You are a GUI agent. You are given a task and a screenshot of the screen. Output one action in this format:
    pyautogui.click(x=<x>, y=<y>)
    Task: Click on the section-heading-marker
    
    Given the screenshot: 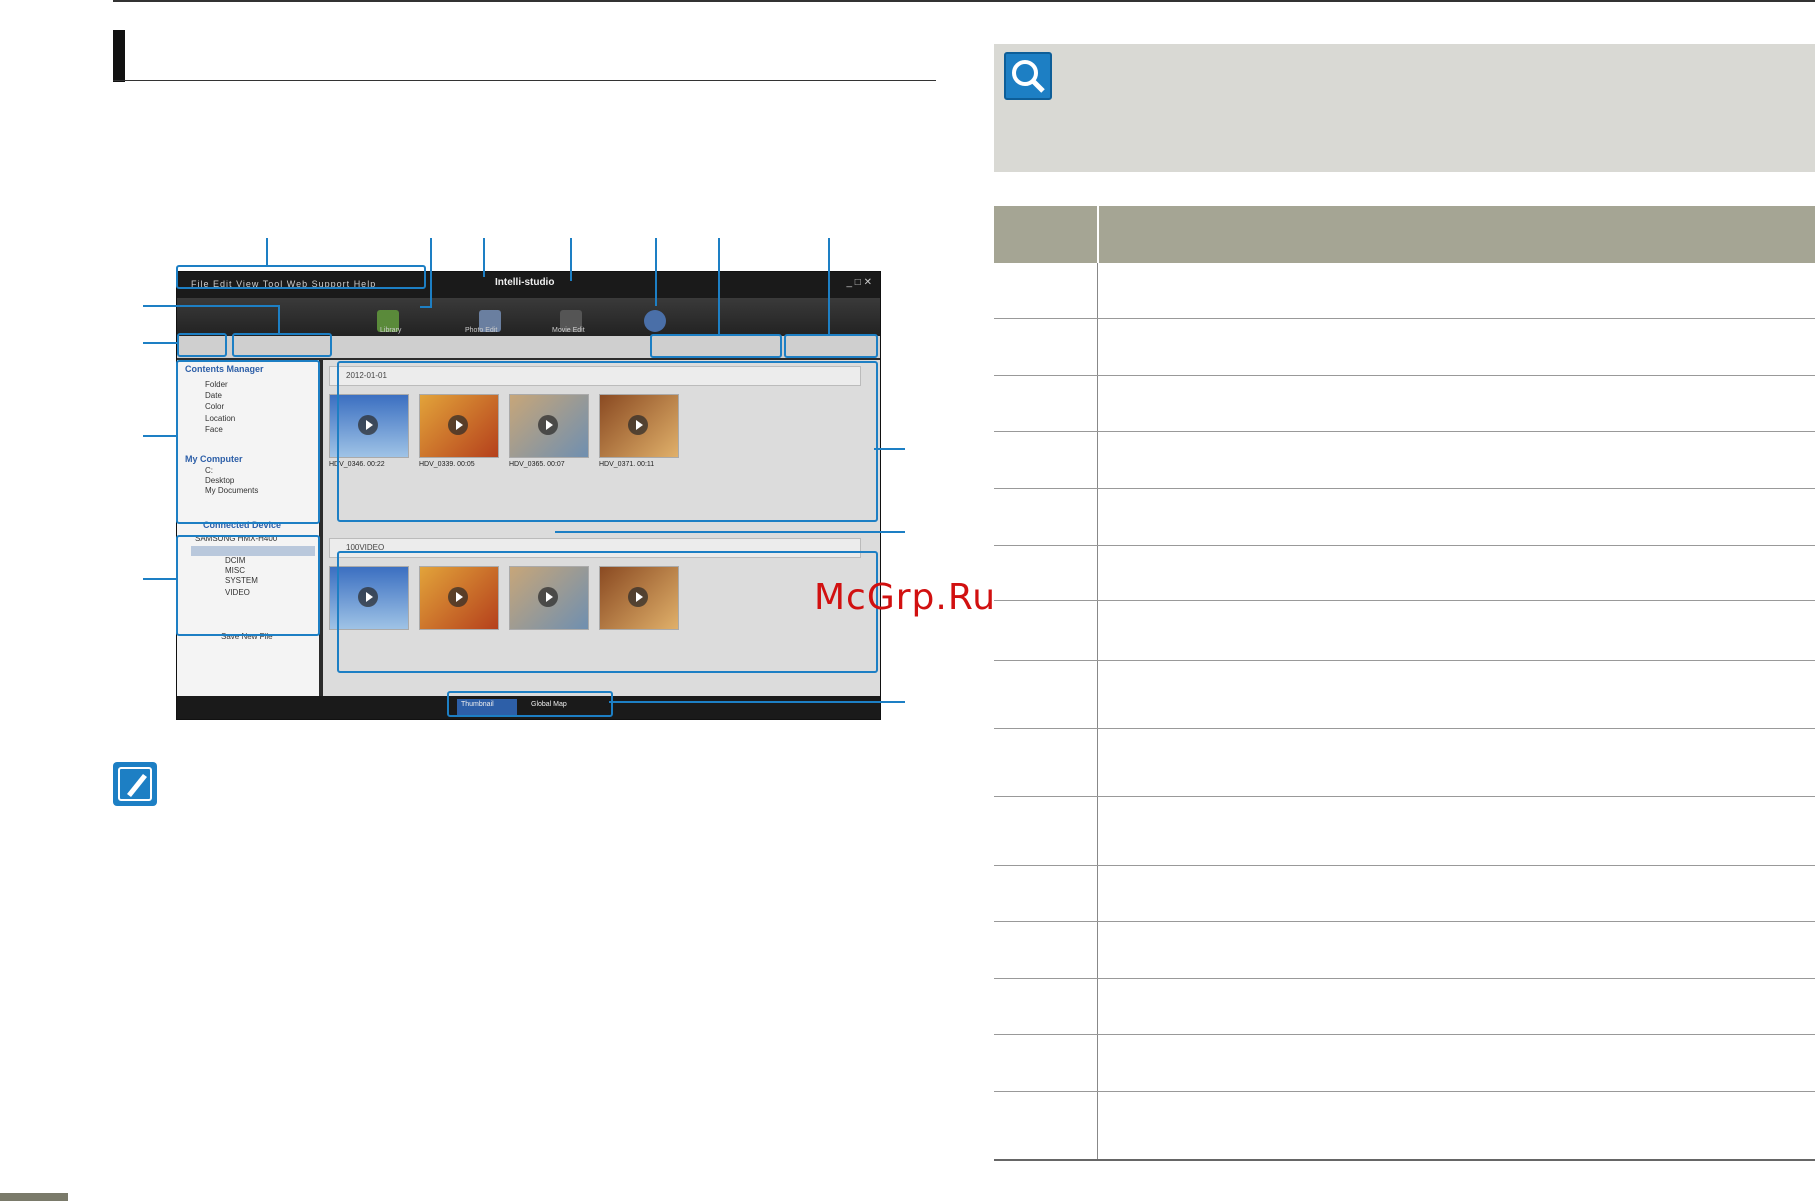 What is the action you would take?
    pyautogui.click(x=119, y=56)
    